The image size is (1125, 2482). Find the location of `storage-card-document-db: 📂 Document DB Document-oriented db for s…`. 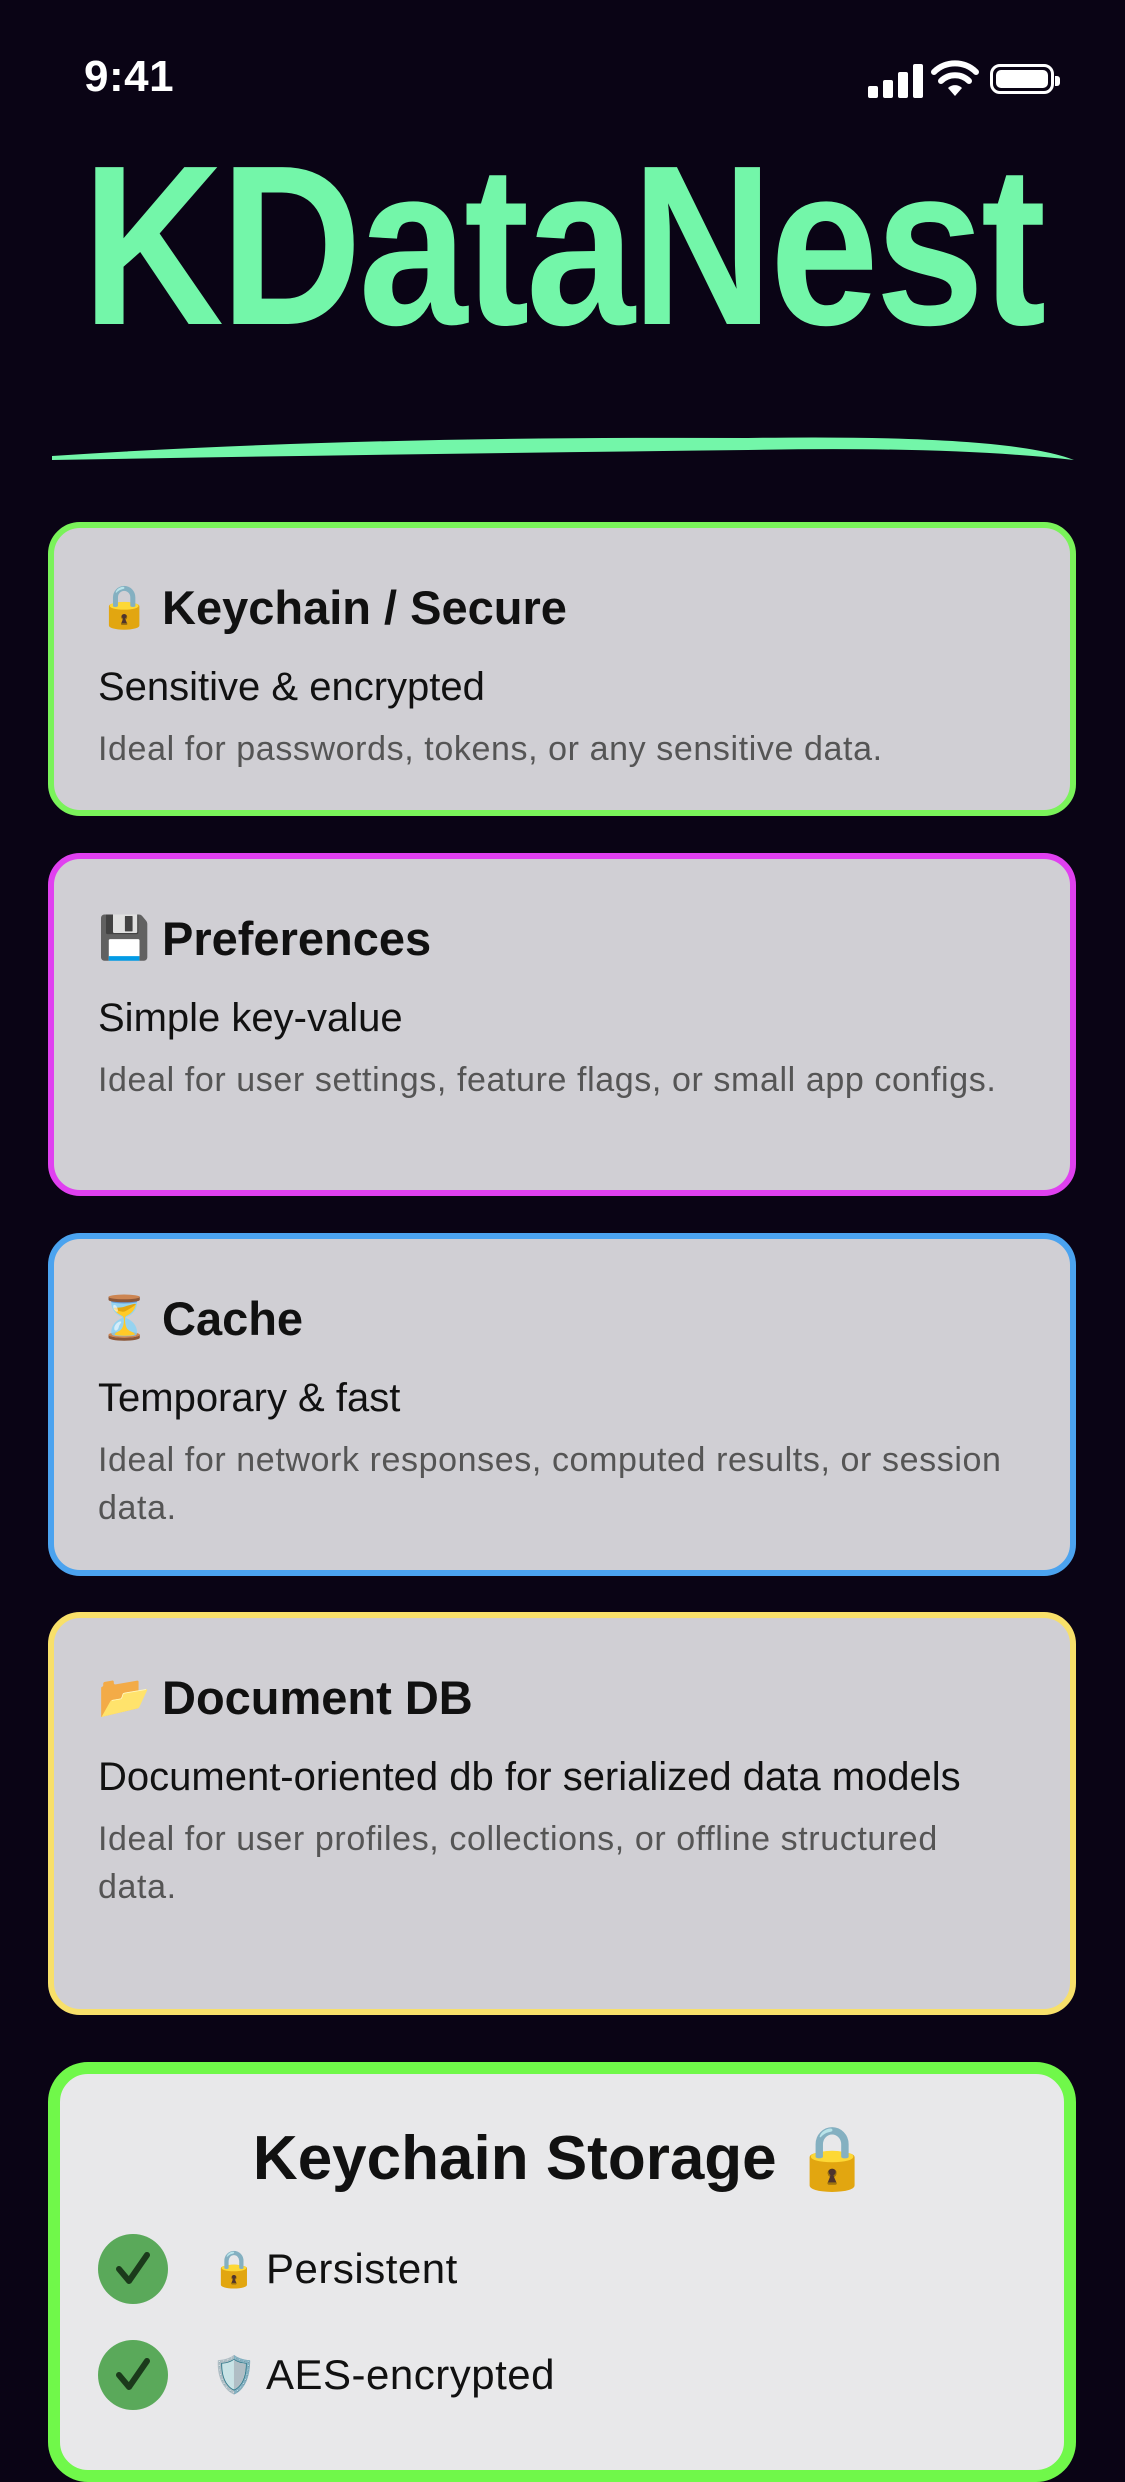

storage-card-document-db: 📂 Document DB Document-oriented db for s… is located at coordinates (562, 1813).